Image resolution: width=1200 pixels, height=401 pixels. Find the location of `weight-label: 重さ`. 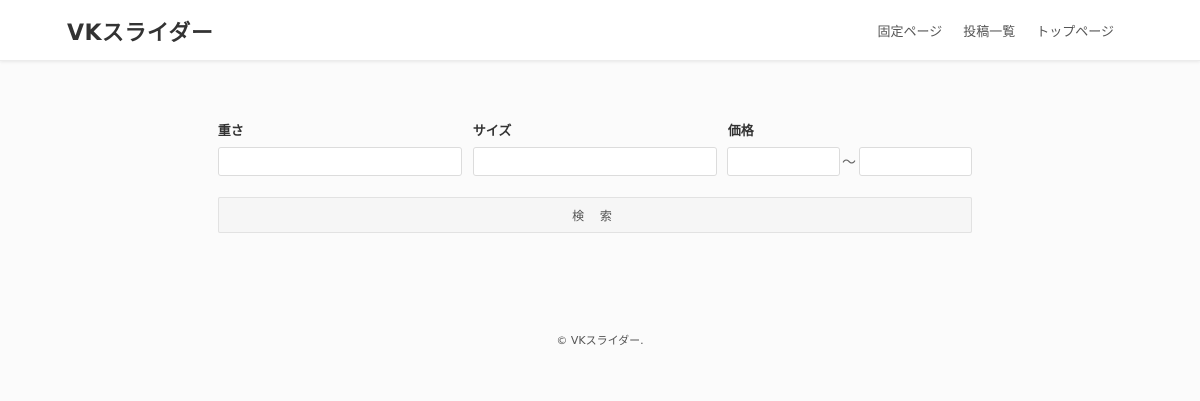

weight-label: 重さ is located at coordinates (231, 131).